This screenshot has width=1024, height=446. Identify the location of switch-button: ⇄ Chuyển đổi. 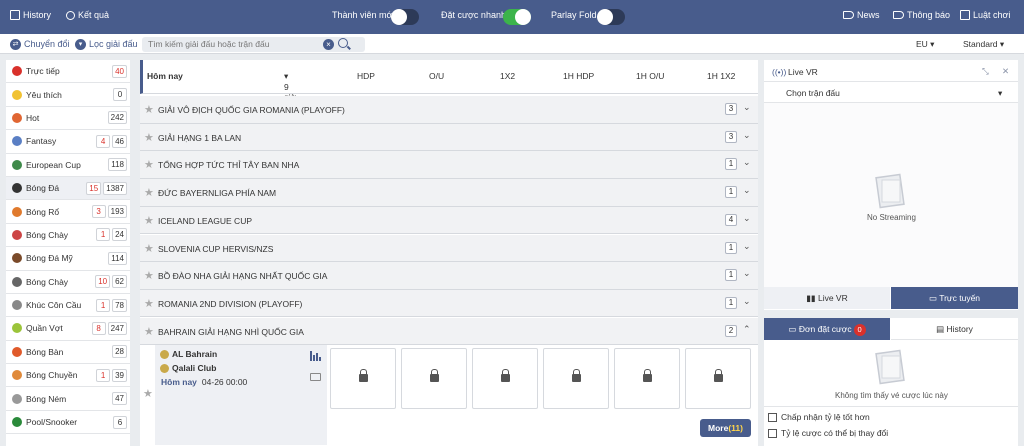
(40, 44).